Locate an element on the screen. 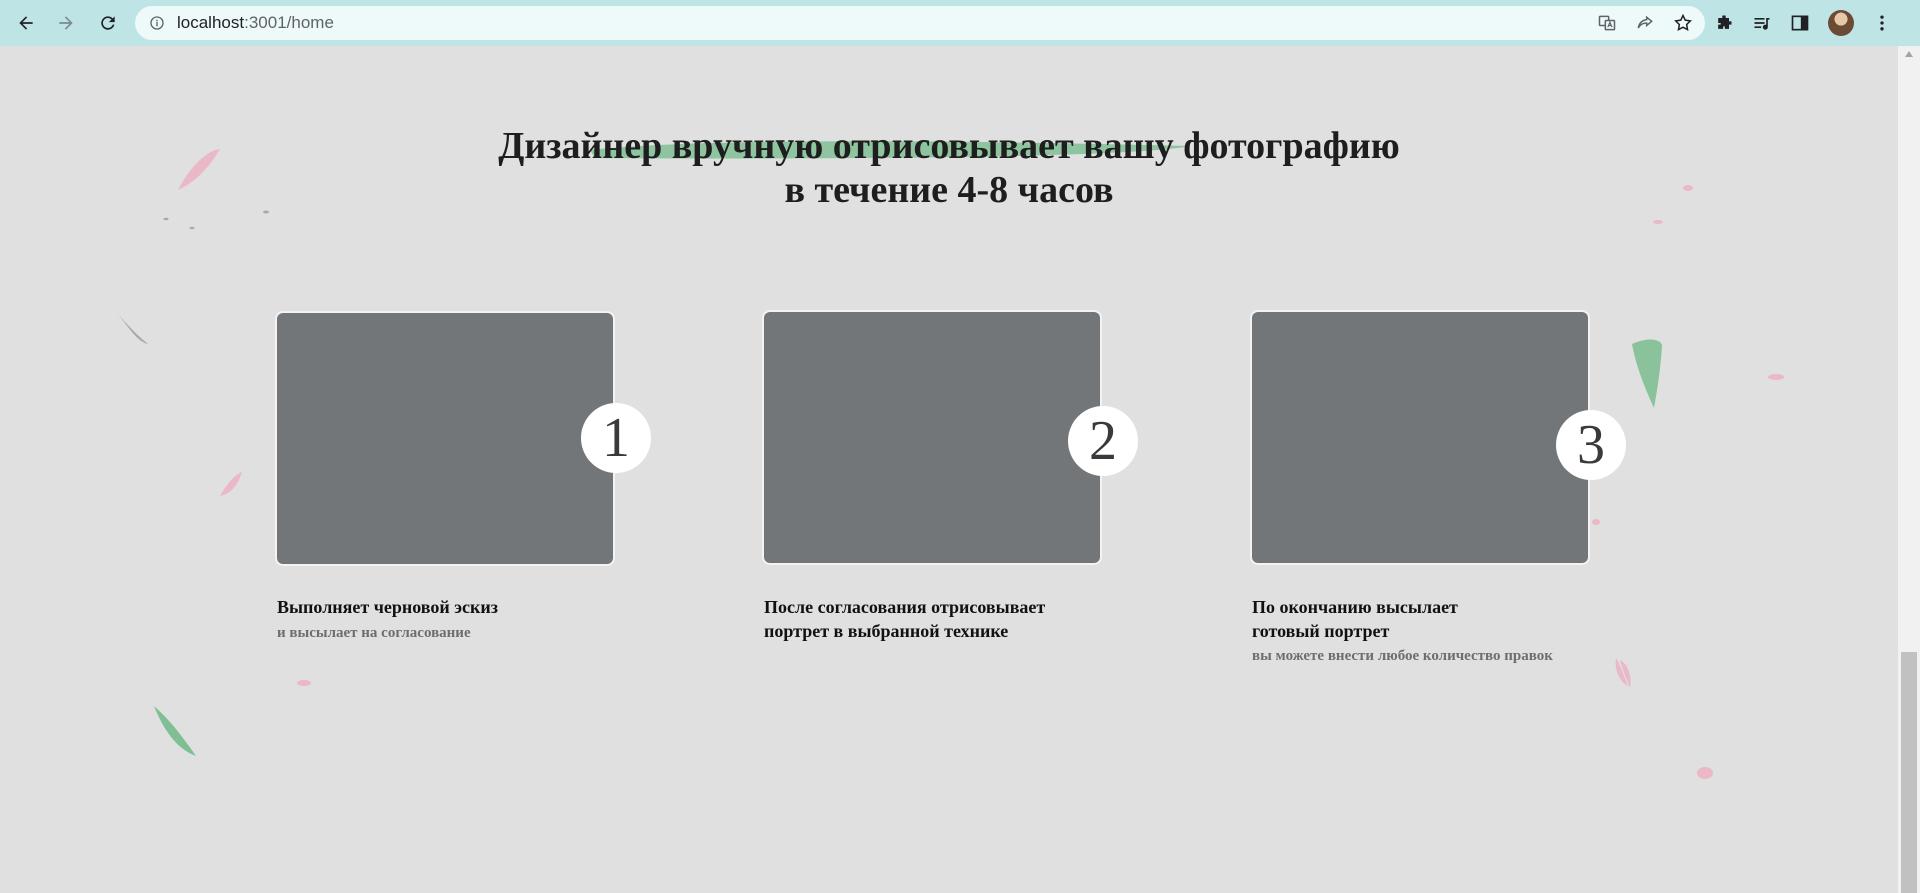 This screenshot has width=1920, height=893. info-icon is located at coordinates (157, 23).